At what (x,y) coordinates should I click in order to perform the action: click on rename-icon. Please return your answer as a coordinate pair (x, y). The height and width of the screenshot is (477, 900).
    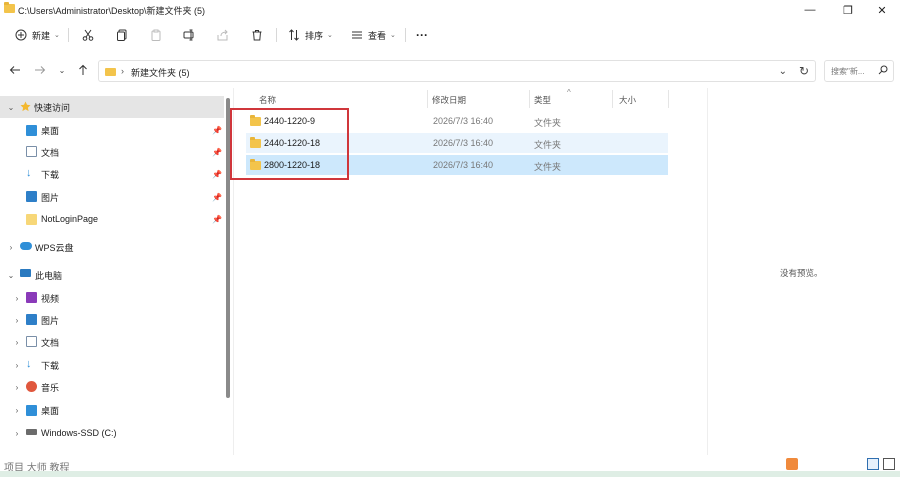
    Looking at the image, I should click on (189, 35).